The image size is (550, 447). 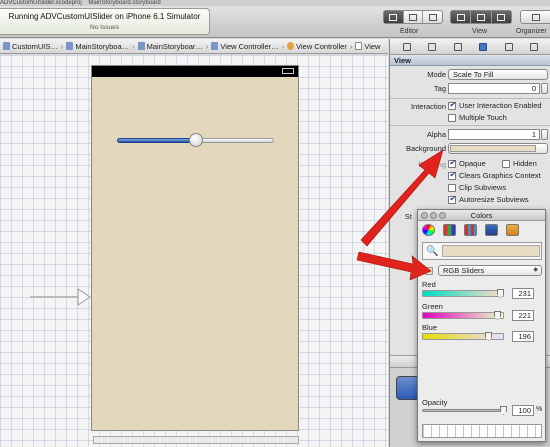 I want to click on organizer-label: Organizer, so click(x=531, y=31).